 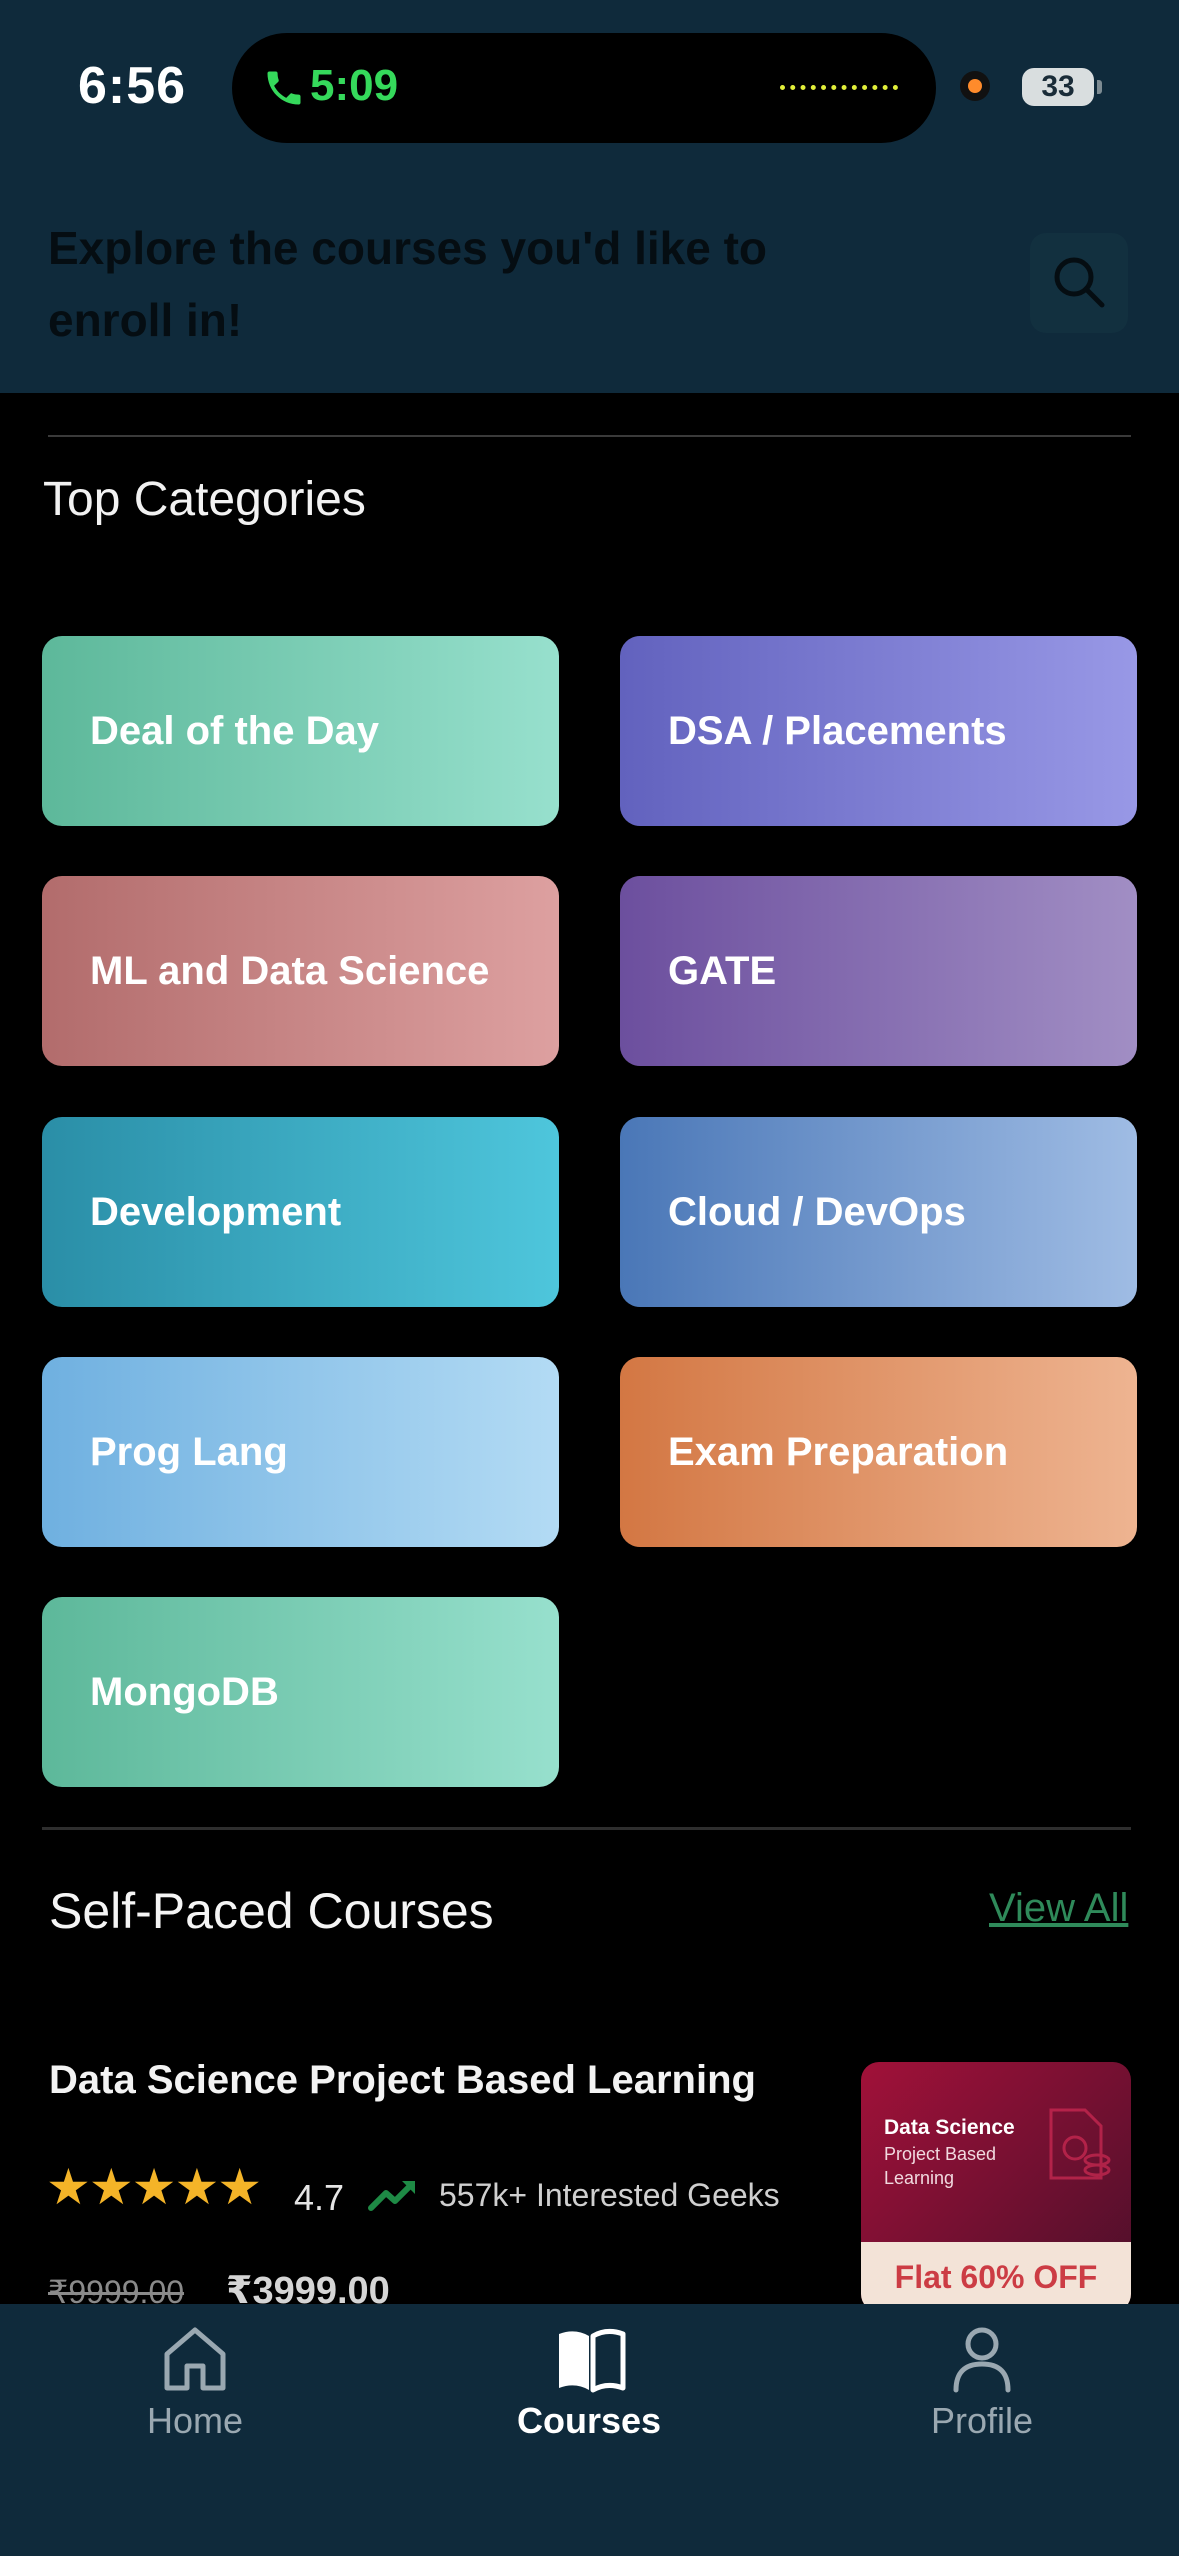 What do you see at coordinates (132, 86) in the screenshot?
I see `clock: 6:56` at bounding box center [132, 86].